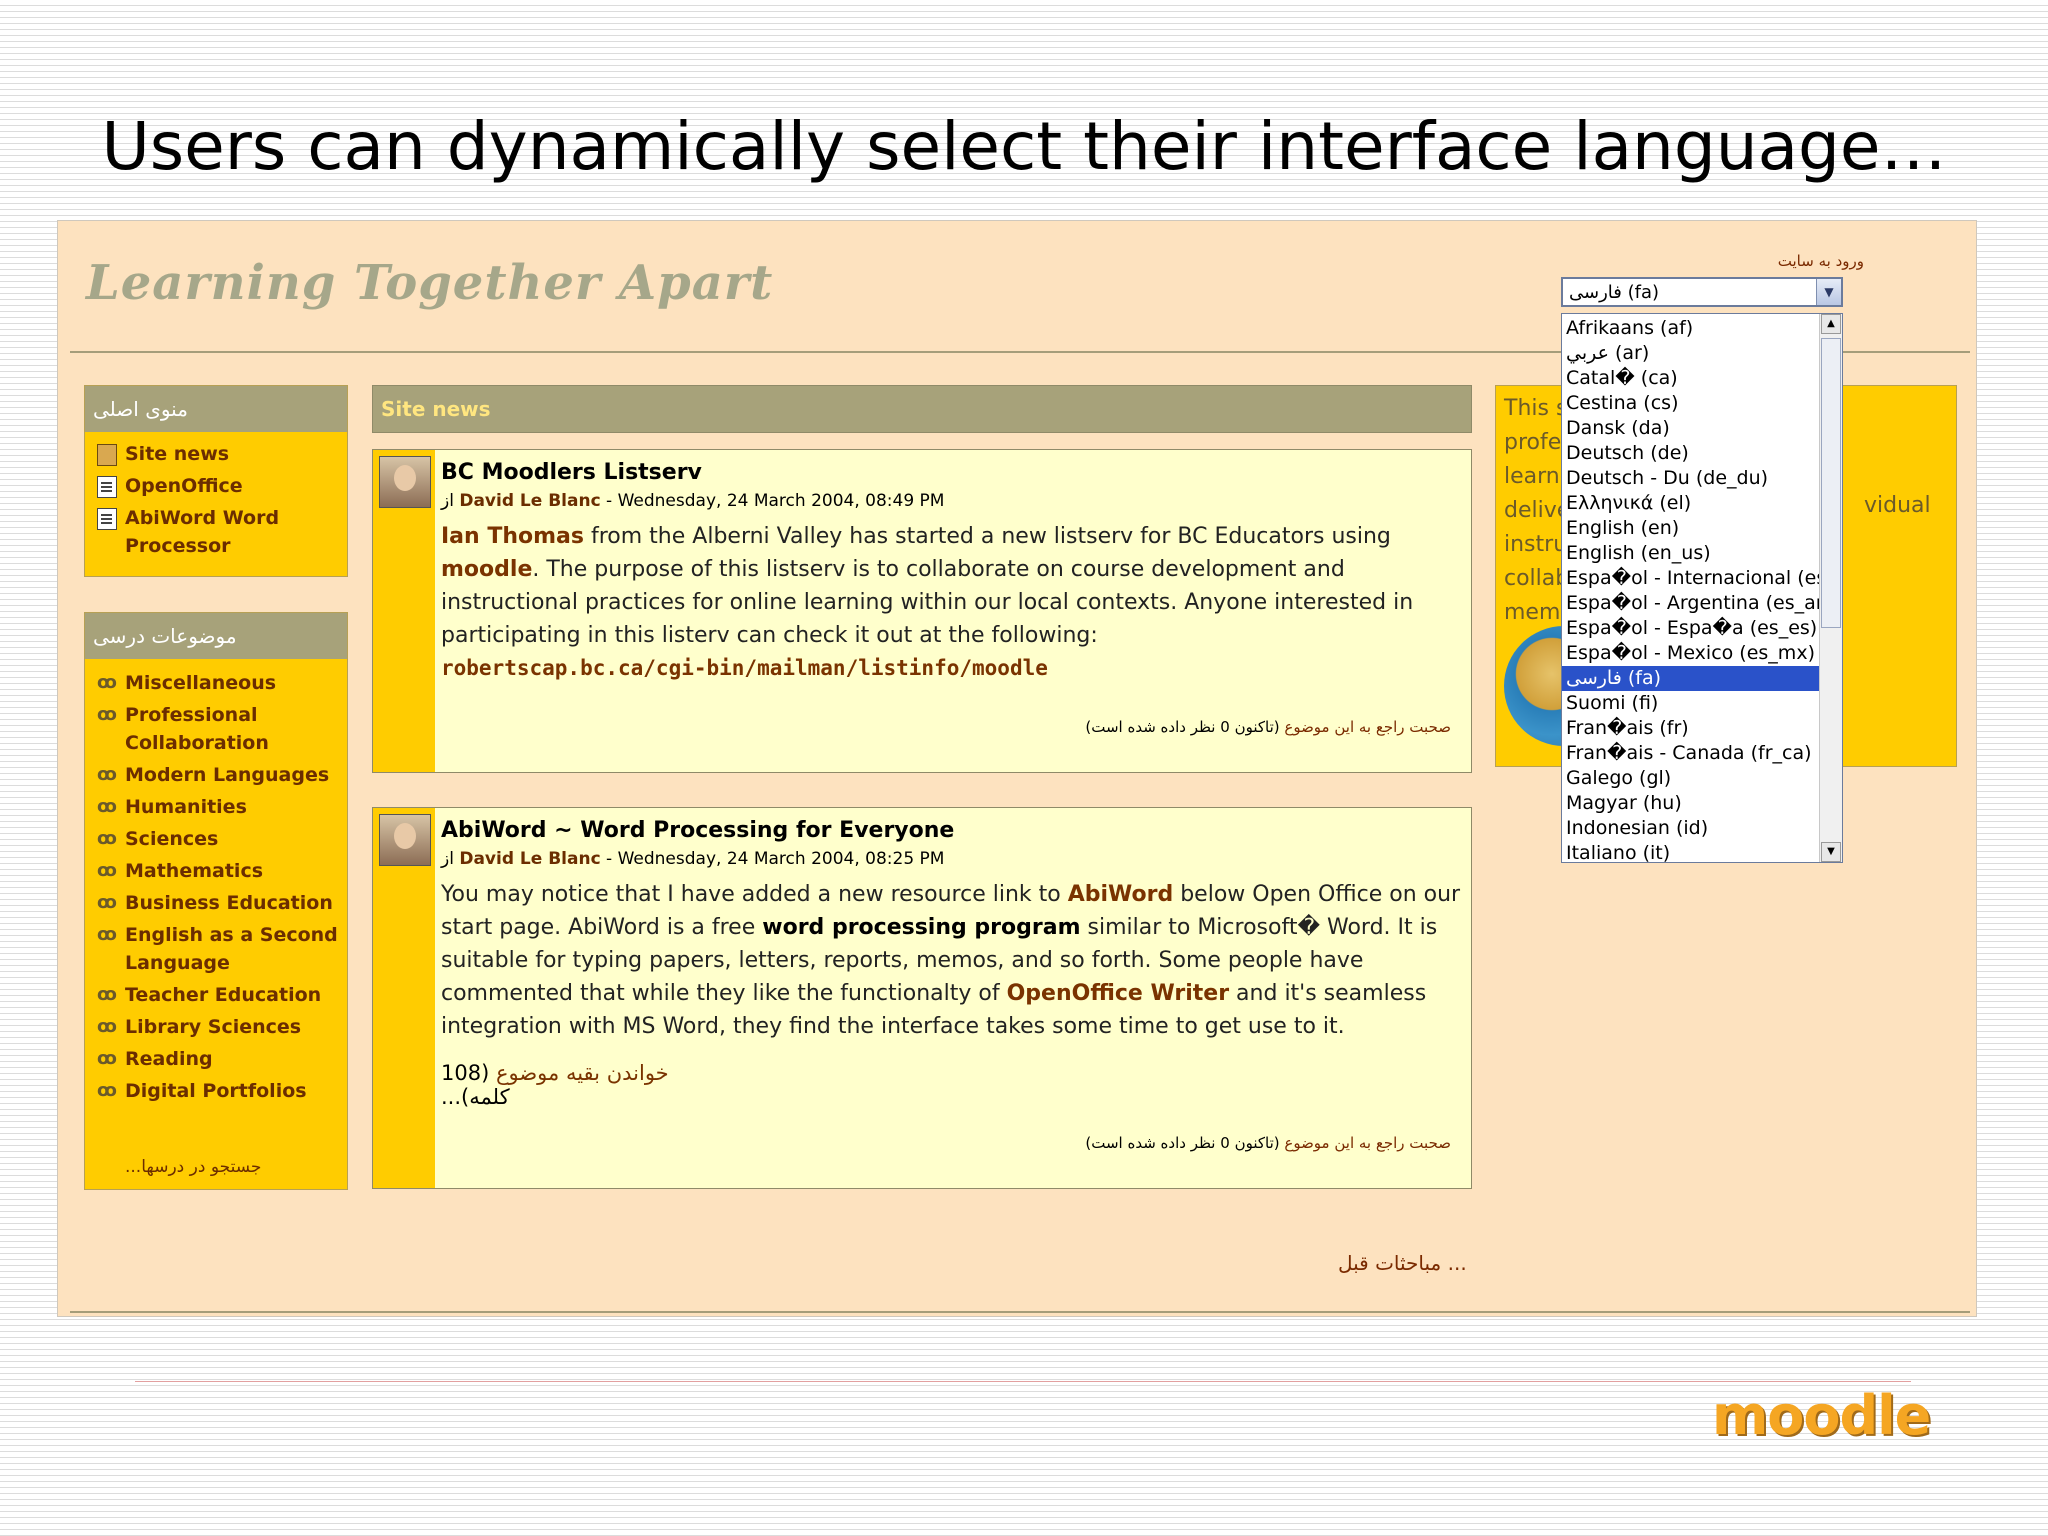 The height and width of the screenshot is (1536, 2048). What do you see at coordinates (1696, 603) in the screenshot?
I see `language-option: Espa�ol - Argentina (es_ar)` at bounding box center [1696, 603].